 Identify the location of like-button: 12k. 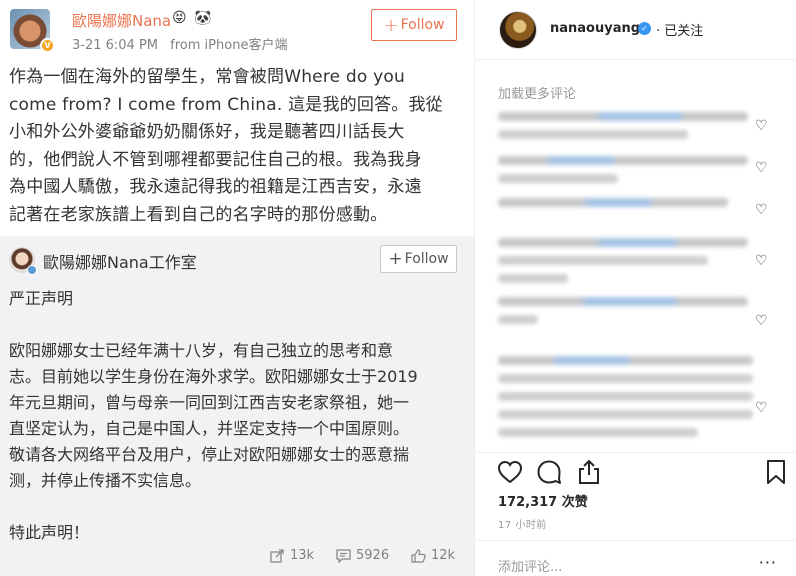
(433, 555).